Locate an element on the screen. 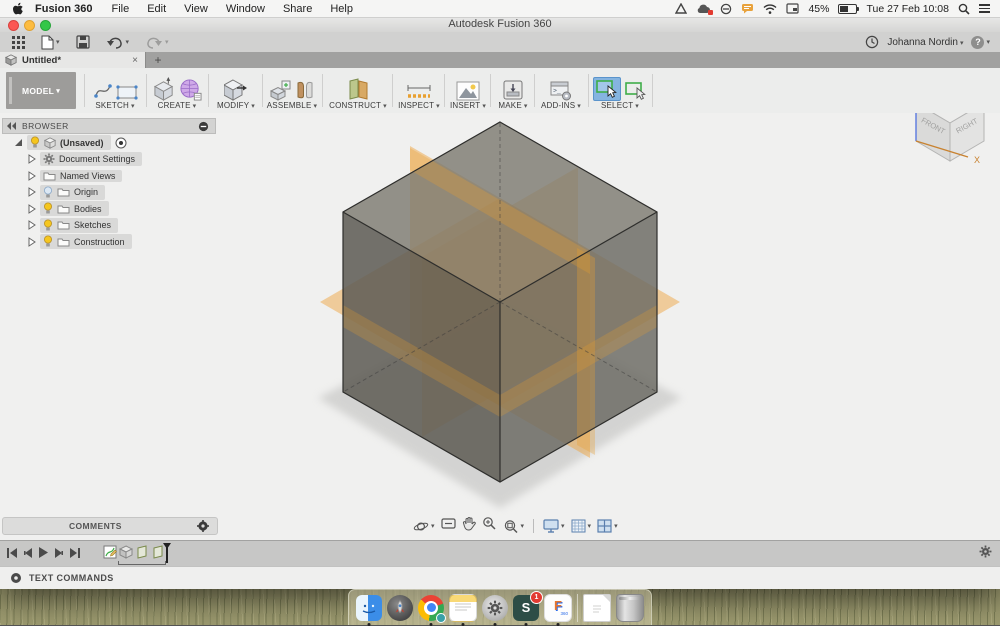 This screenshot has height=626, width=1000. ribbon-group-construct: CONSTRUCT is located at coordinates (358, 90).